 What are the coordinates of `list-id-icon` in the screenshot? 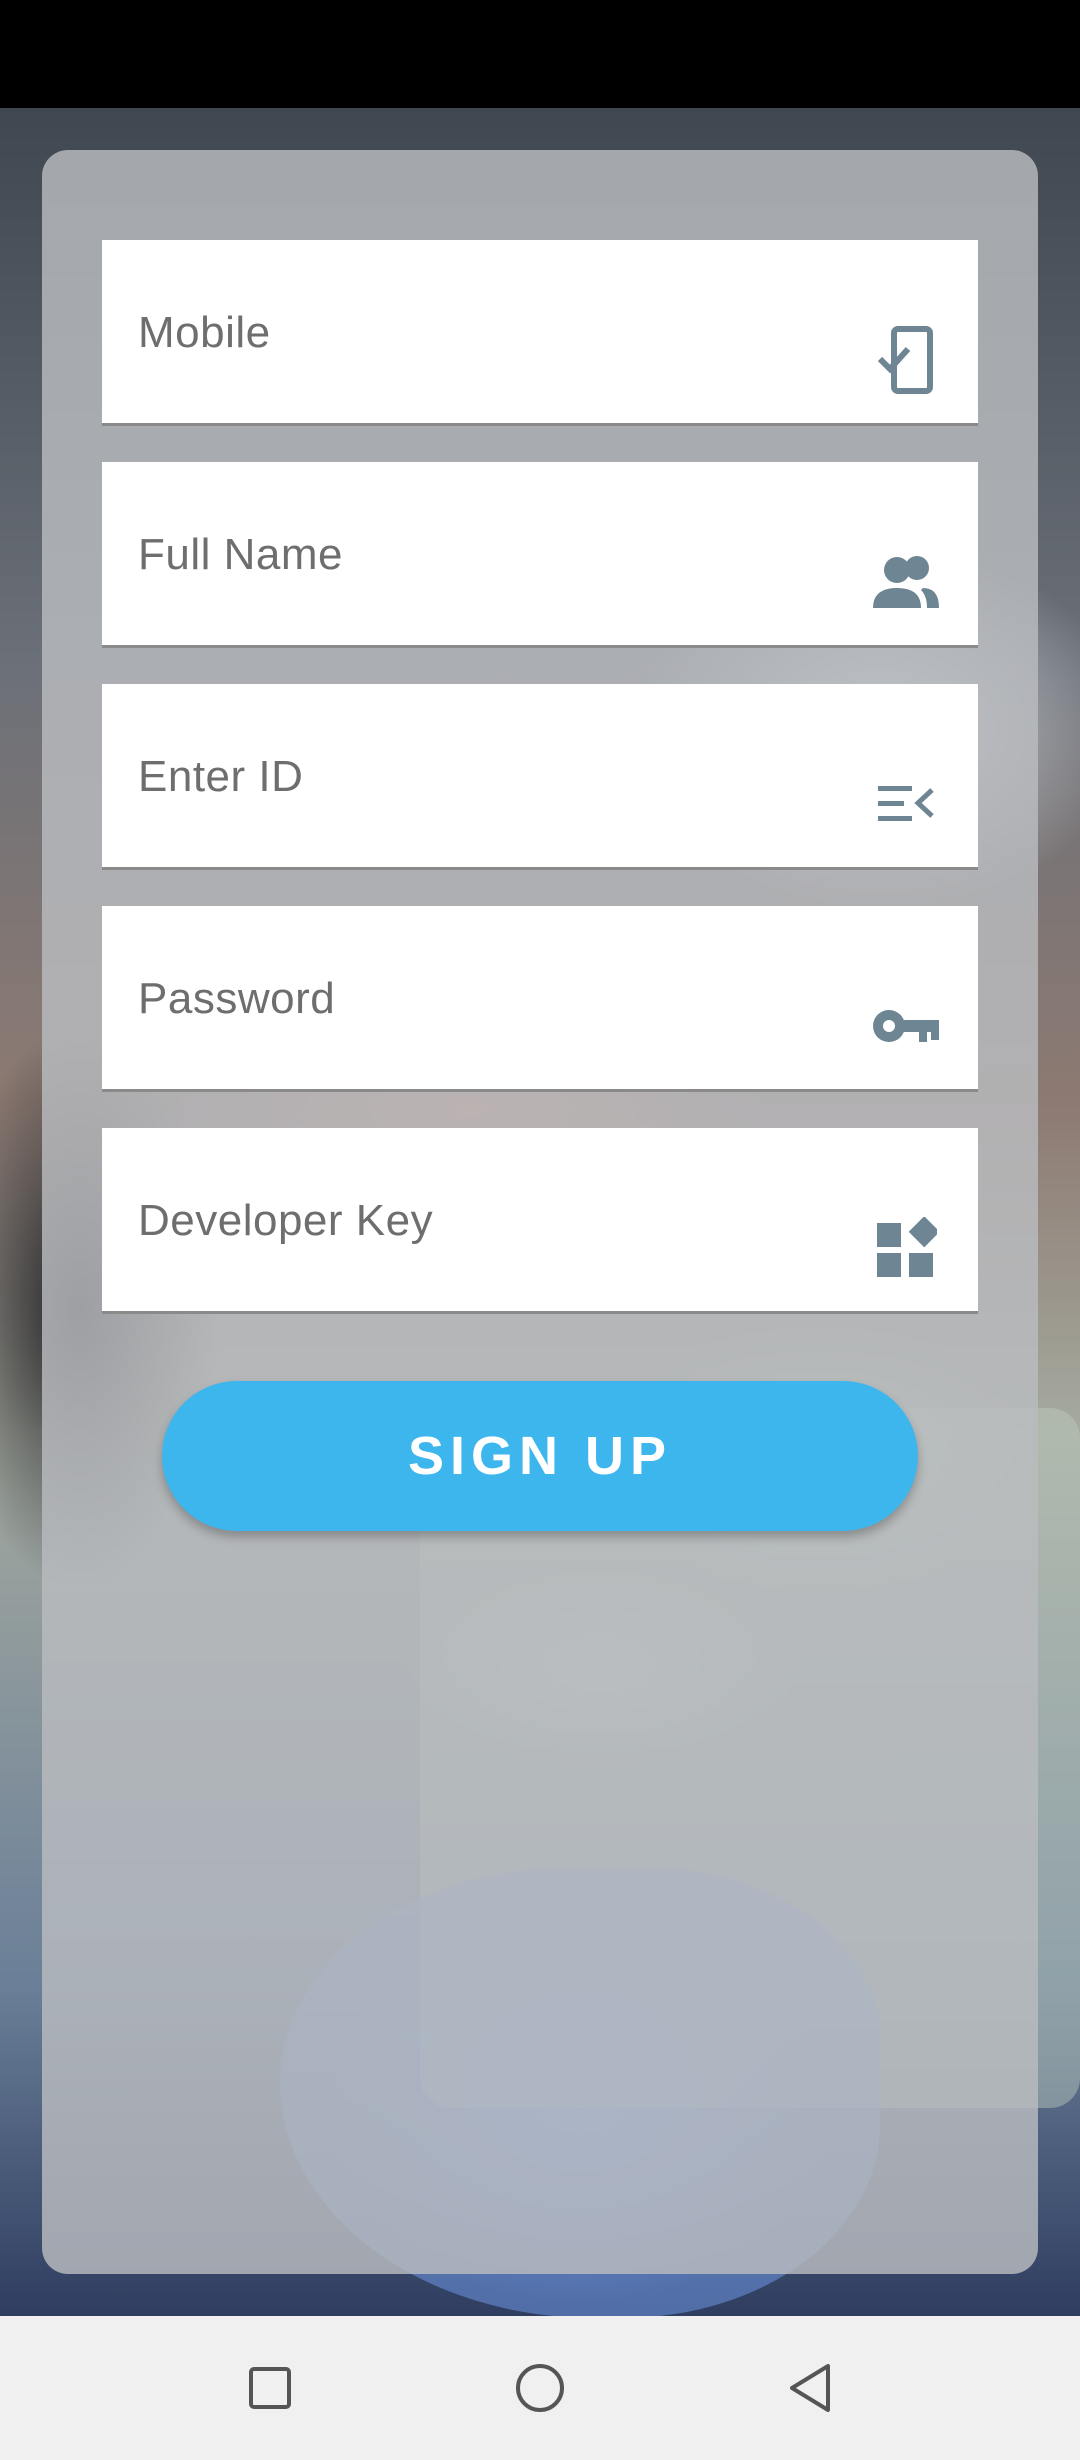 It's located at (906, 804).